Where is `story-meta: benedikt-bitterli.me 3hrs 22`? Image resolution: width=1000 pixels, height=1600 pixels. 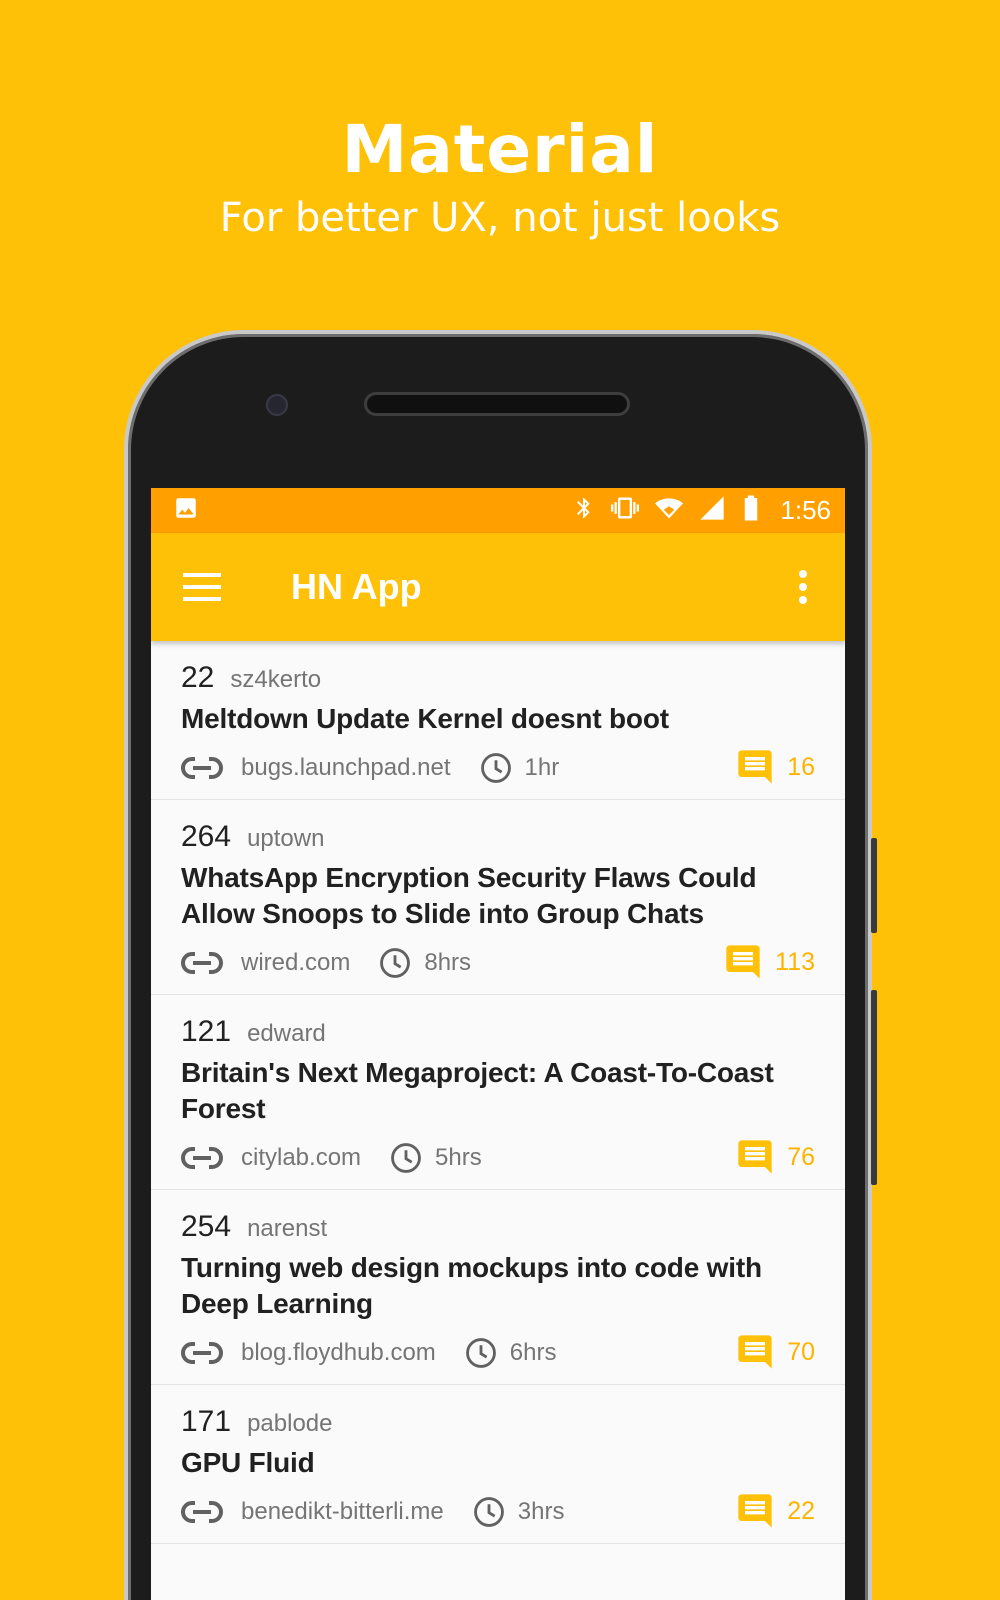 story-meta: benedikt-bitterli.me 3hrs 22 is located at coordinates (498, 1512).